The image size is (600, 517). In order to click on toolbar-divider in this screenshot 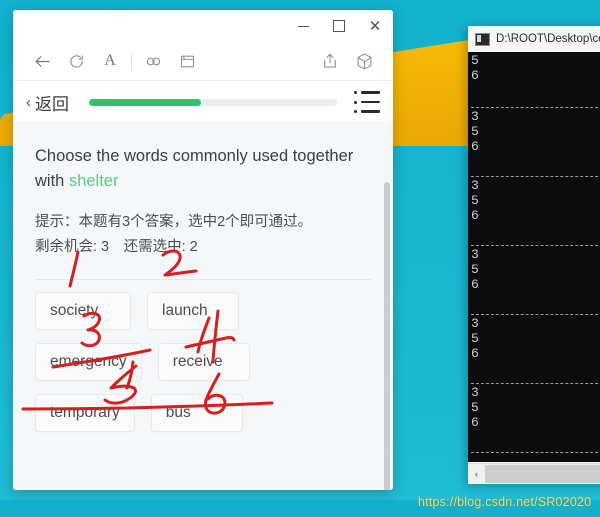, I will do `click(131, 61)`.